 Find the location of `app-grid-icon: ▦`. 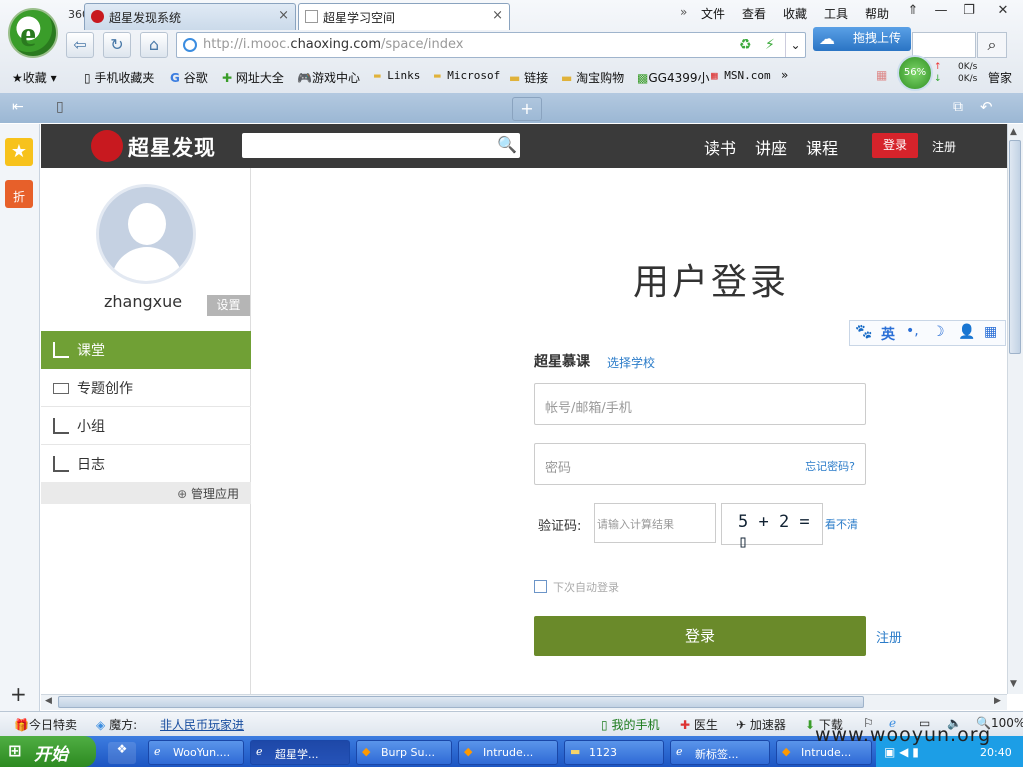

app-grid-icon: ▦ is located at coordinates (881, 75).